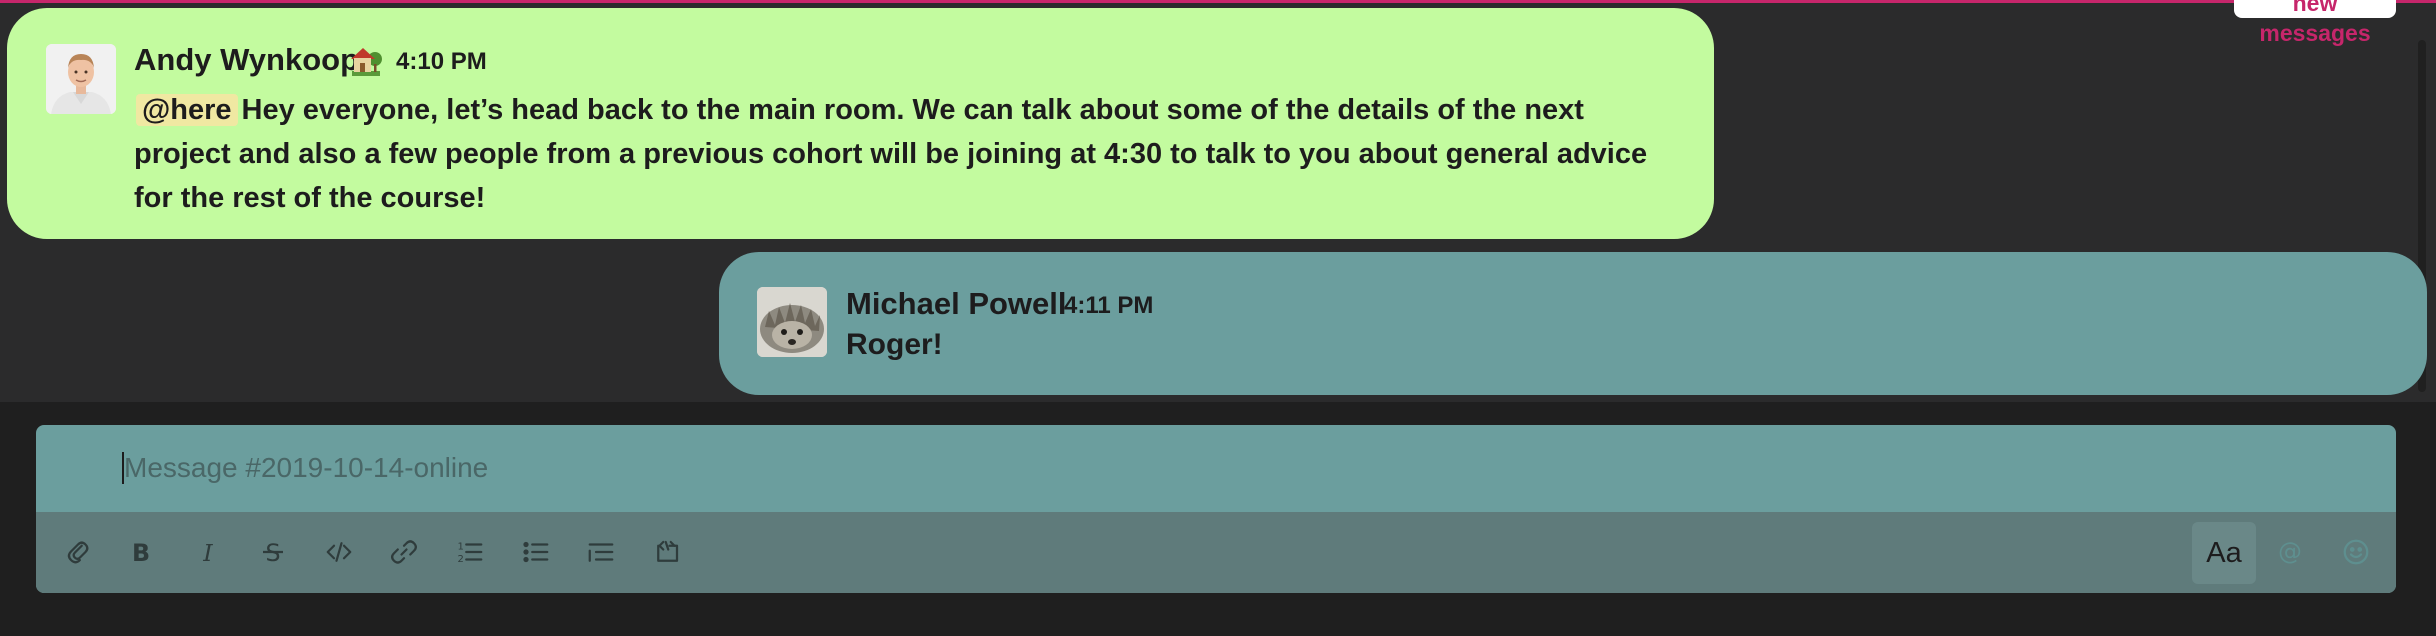  Describe the element at coordinates (441, 62) in the screenshot. I see `message-timestamp: 4:10 PM` at that location.